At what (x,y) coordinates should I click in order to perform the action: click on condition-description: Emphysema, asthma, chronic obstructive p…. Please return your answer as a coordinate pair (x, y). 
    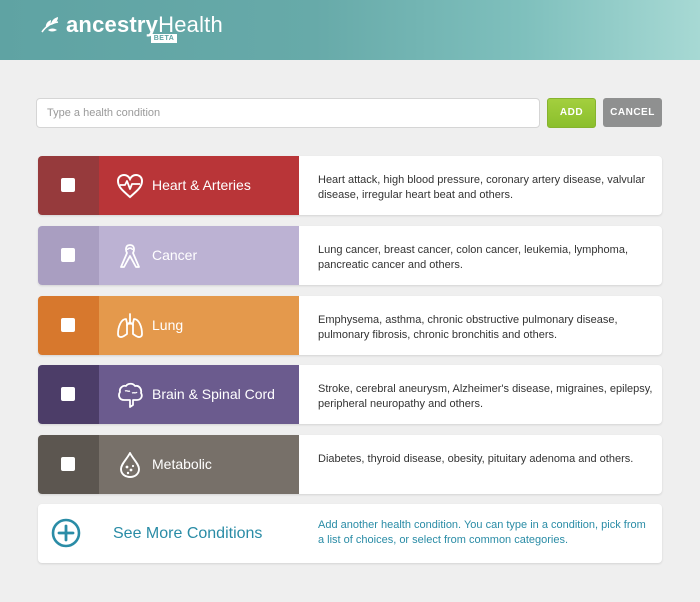
    Looking at the image, I should click on (468, 327).